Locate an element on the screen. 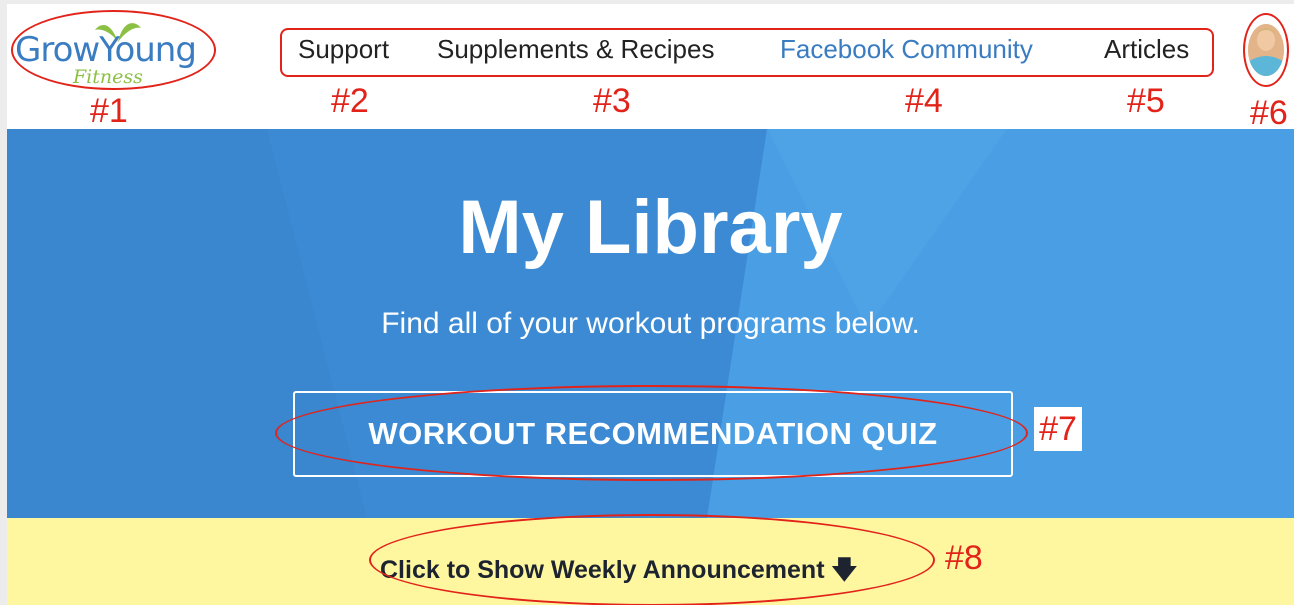 This screenshot has height=605, width=1294. annotation-label-6: #6 is located at coordinates (1269, 113).